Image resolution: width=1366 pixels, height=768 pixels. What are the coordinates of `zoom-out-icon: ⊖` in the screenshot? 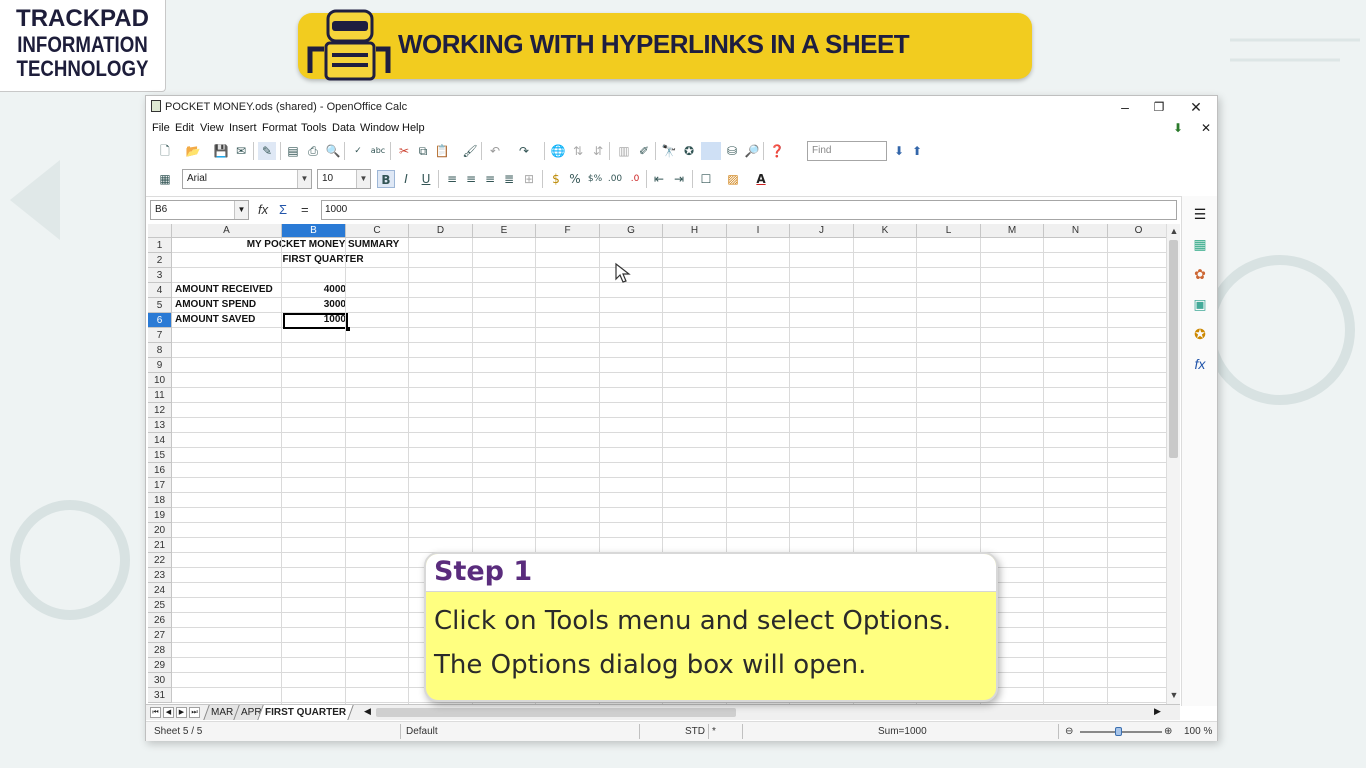 It's located at (1069, 731).